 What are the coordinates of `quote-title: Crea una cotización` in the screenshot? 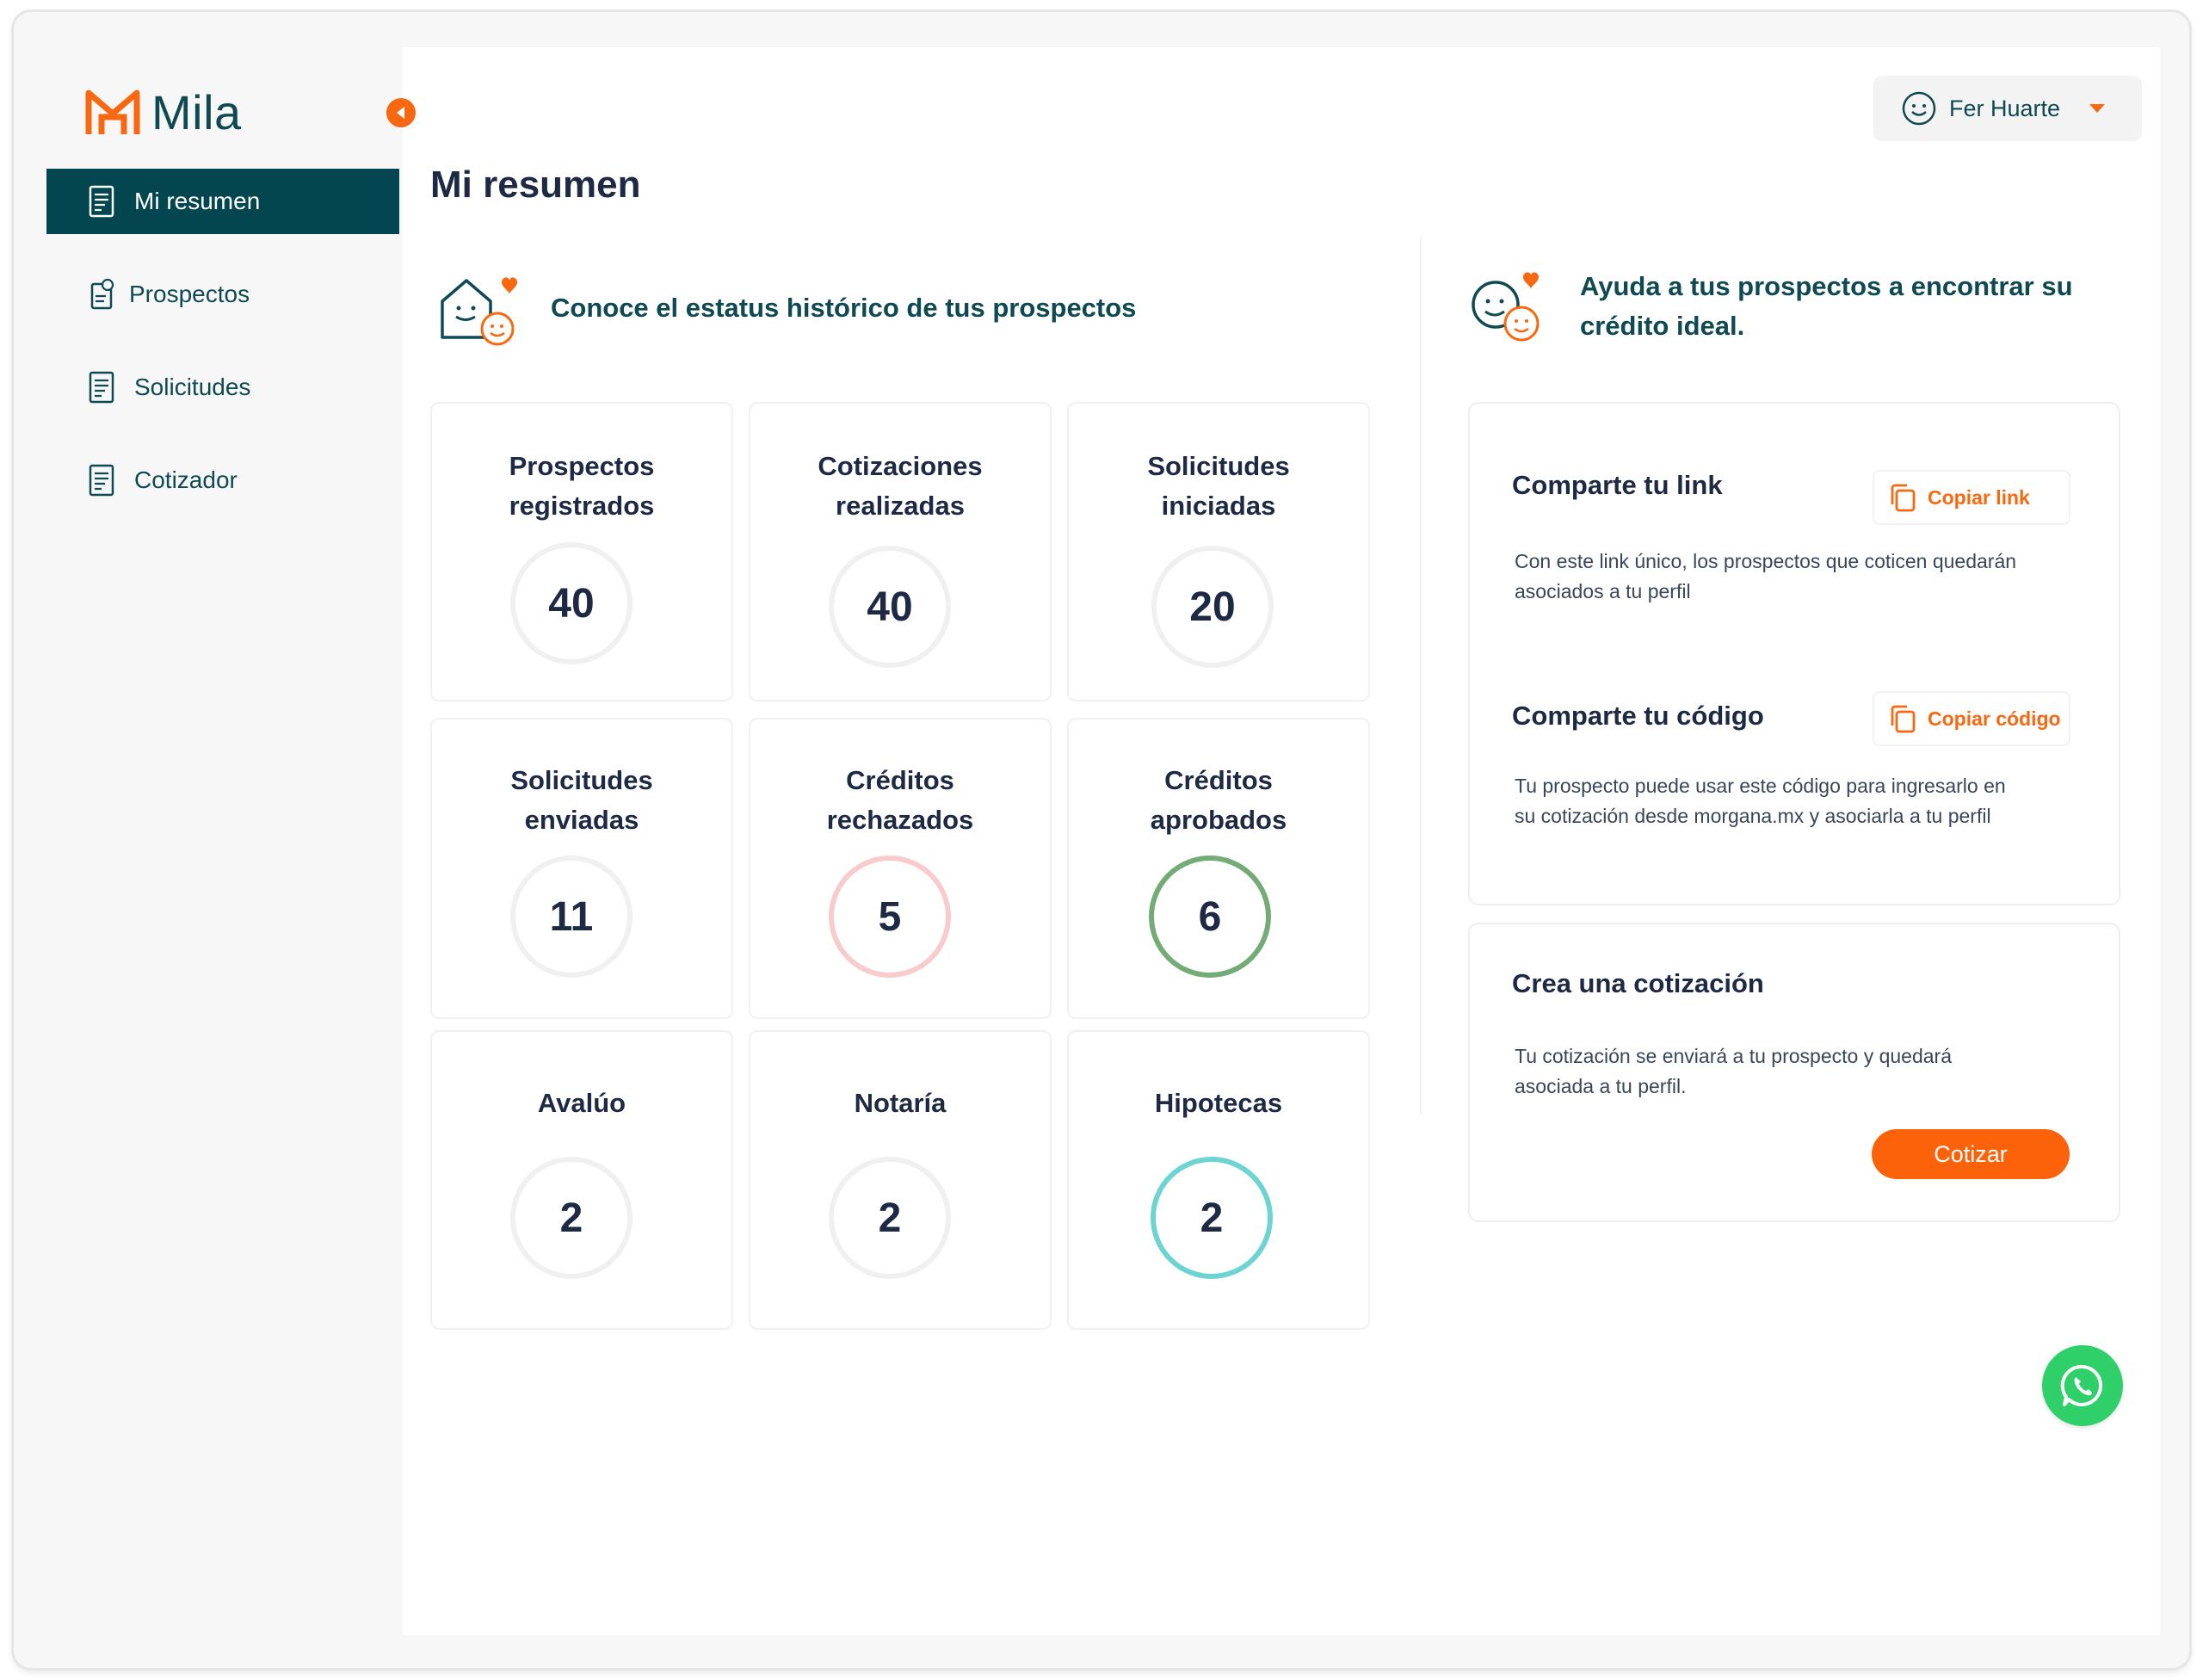 It's located at (1638, 983).